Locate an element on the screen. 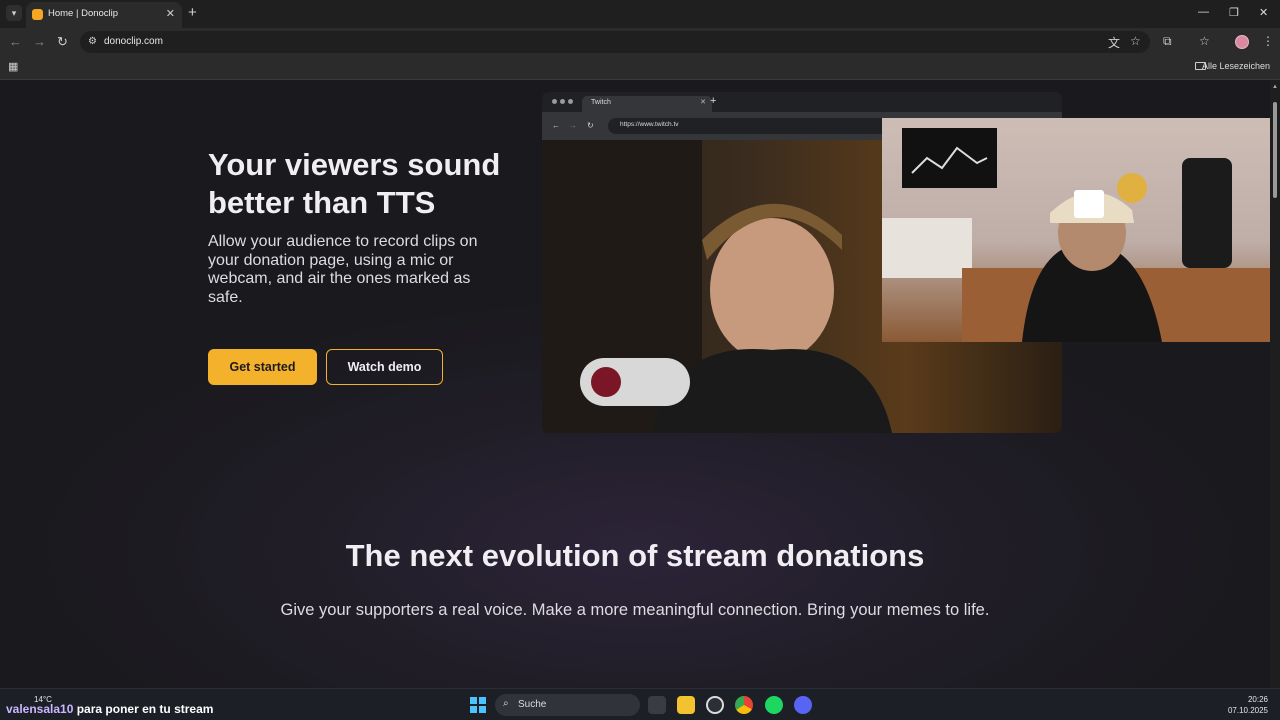 This screenshot has width=1280, height=720. browser-tab: Home | Donoclip ✕ is located at coordinates (104, 15).